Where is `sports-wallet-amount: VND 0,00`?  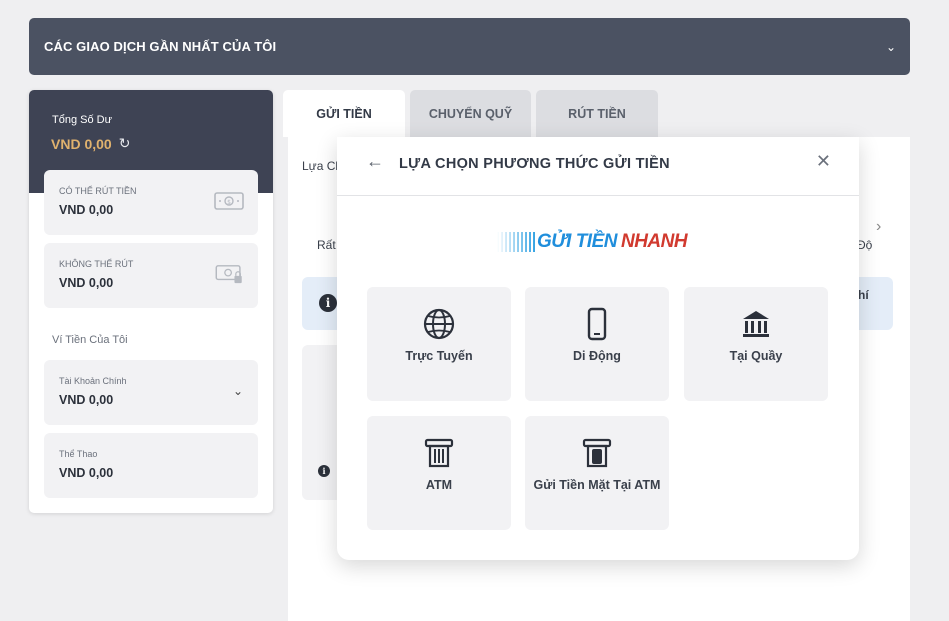
sports-wallet-amount: VND 0,00 is located at coordinates (86, 473).